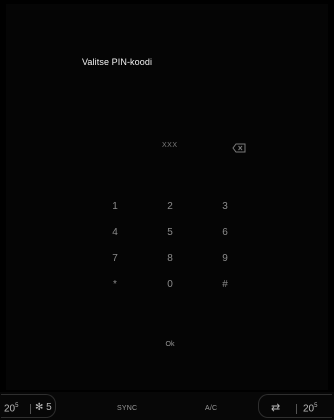 The image size is (334, 420). What do you see at coordinates (170, 344) in the screenshot?
I see `ok-button: Ok` at bounding box center [170, 344].